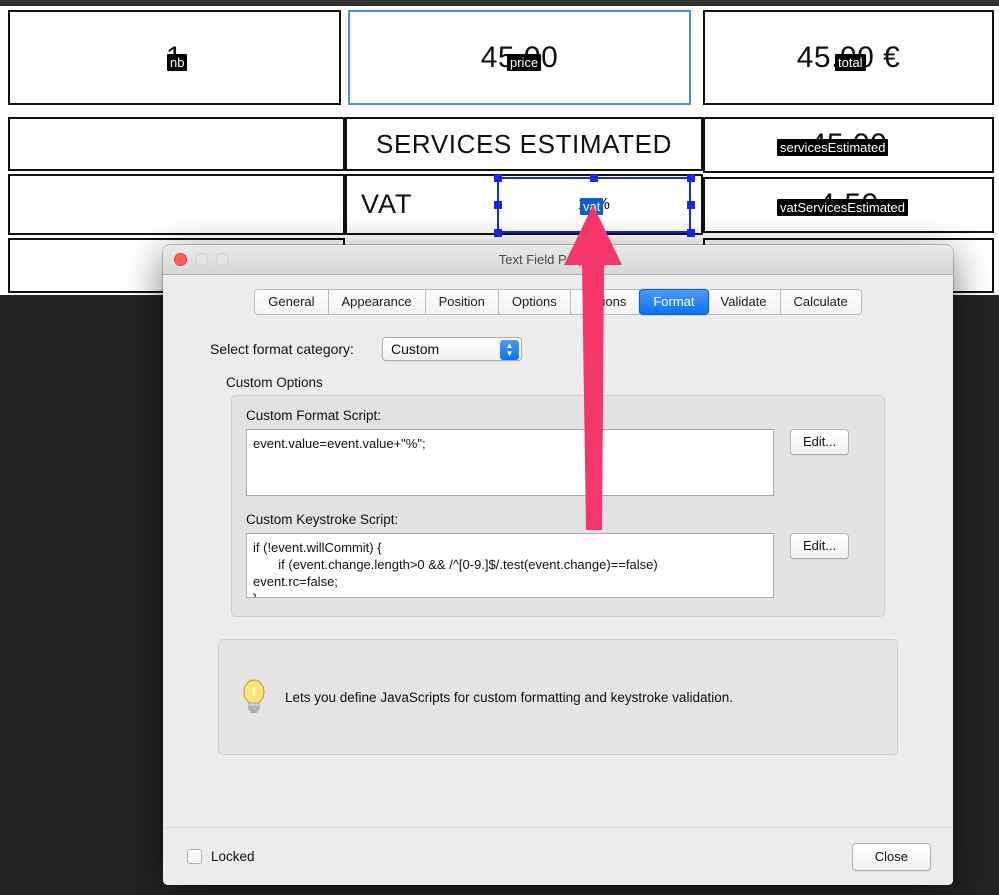 This screenshot has width=999, height=895. Describe the element at coordinates (498, 205) in the screenshot. I see `selection-handle-w` at that location.